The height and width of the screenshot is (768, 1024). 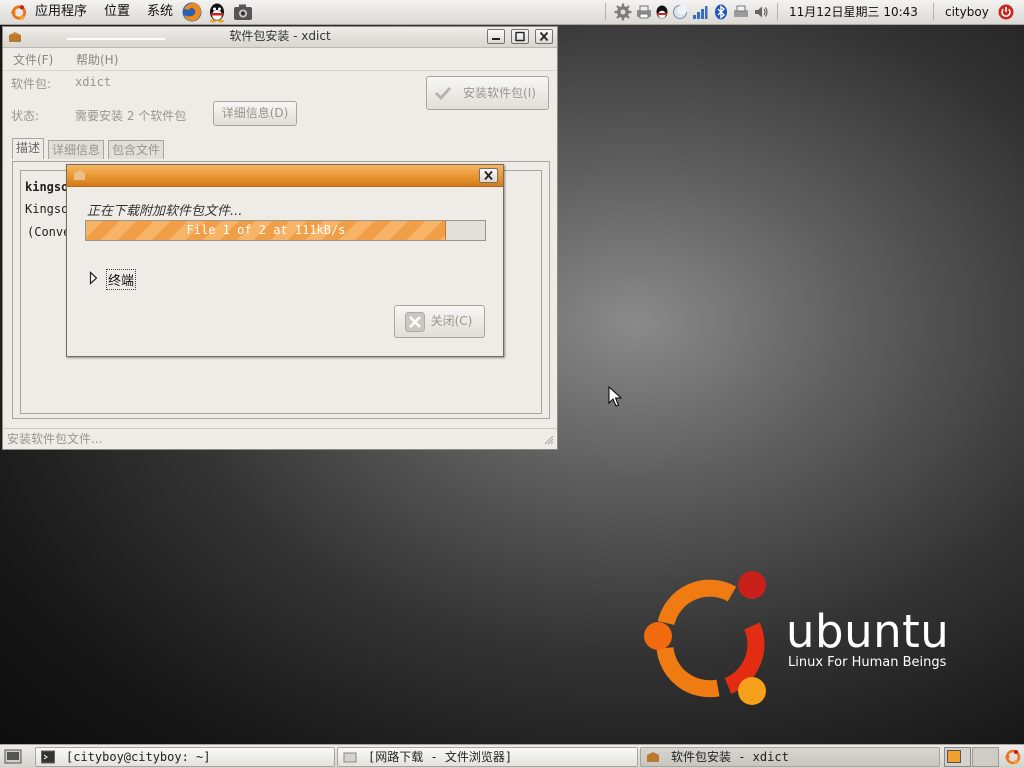 What do you see at coordinates (116, 39) in the screenshot?
I see `title-progress-stub` at bounding box center [116, 39].